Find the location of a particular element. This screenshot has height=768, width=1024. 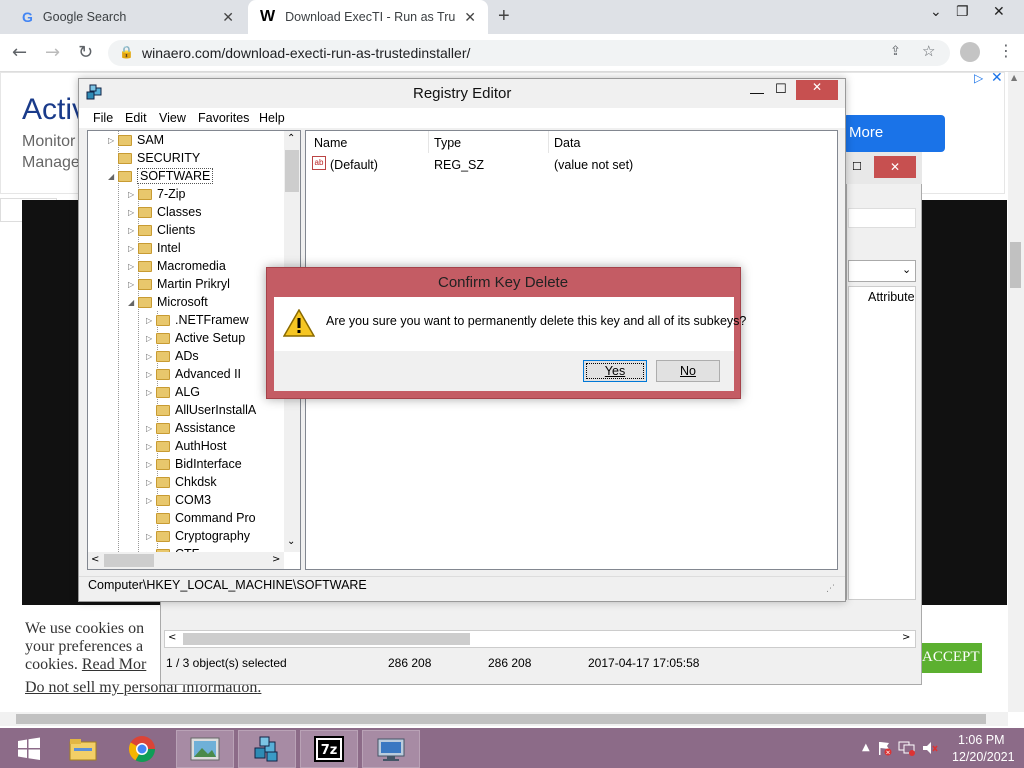

tree-node-label: Clients is located at coordinates (176, 230).